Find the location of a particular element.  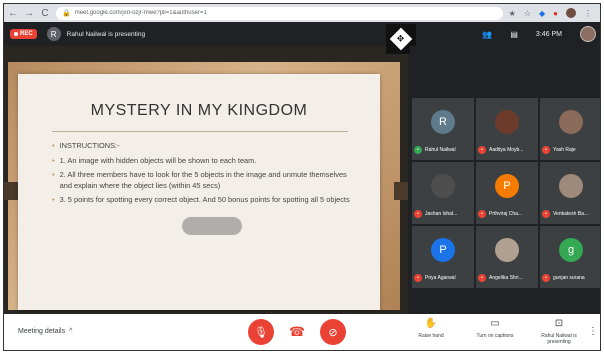

camera-off-button: ⊘ is located at coordinates (333, 332).